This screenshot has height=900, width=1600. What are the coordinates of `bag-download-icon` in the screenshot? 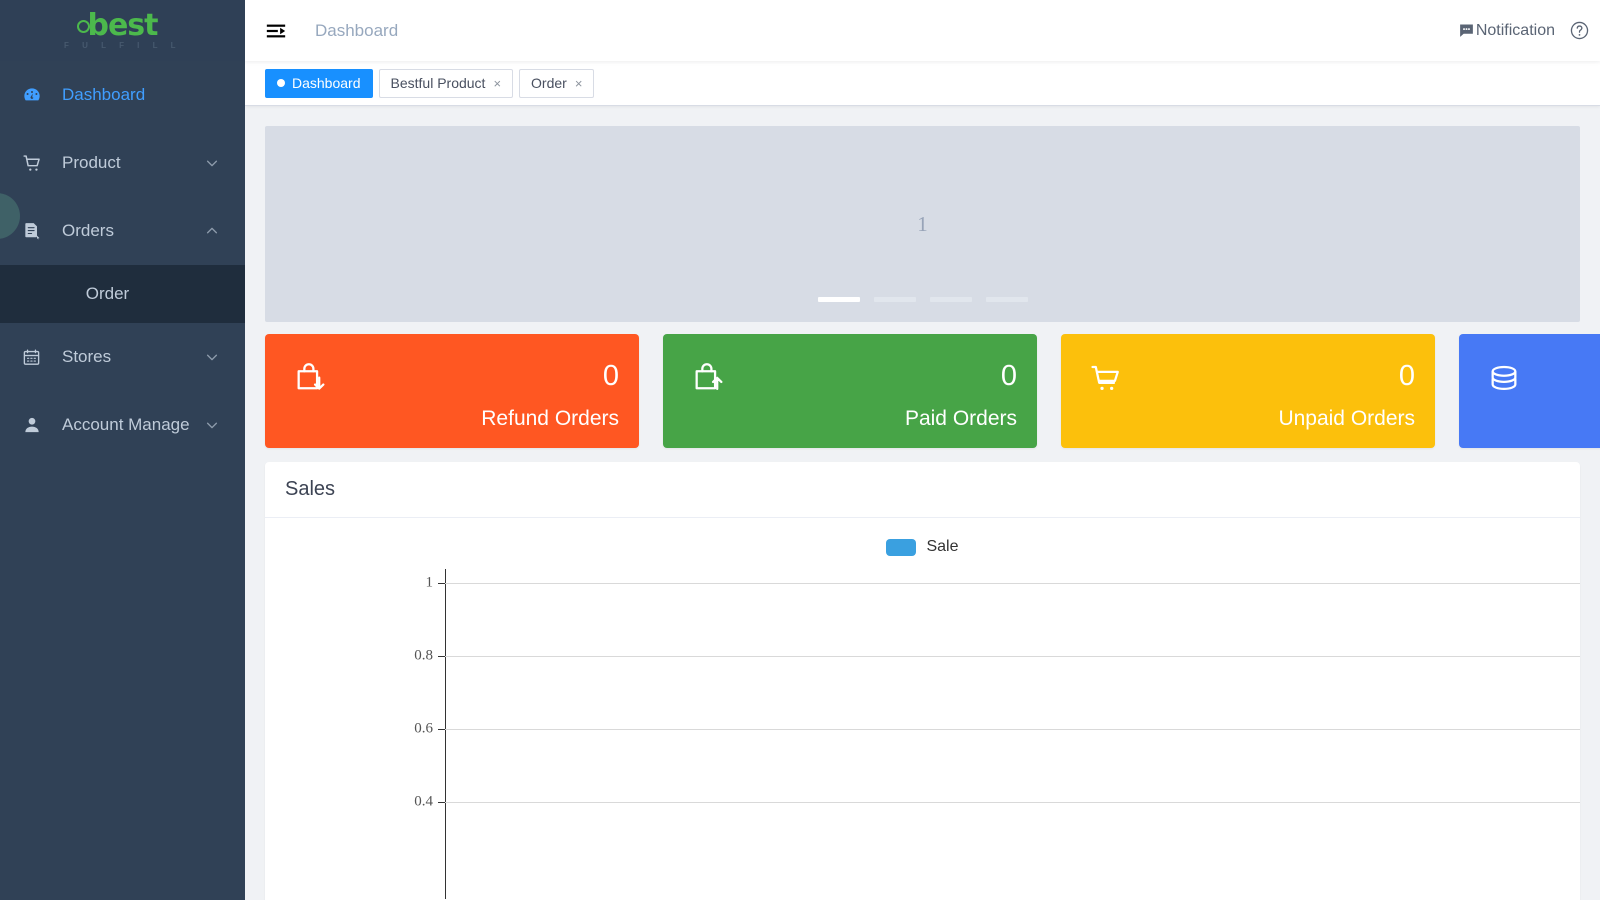 It's located at (310, 381).